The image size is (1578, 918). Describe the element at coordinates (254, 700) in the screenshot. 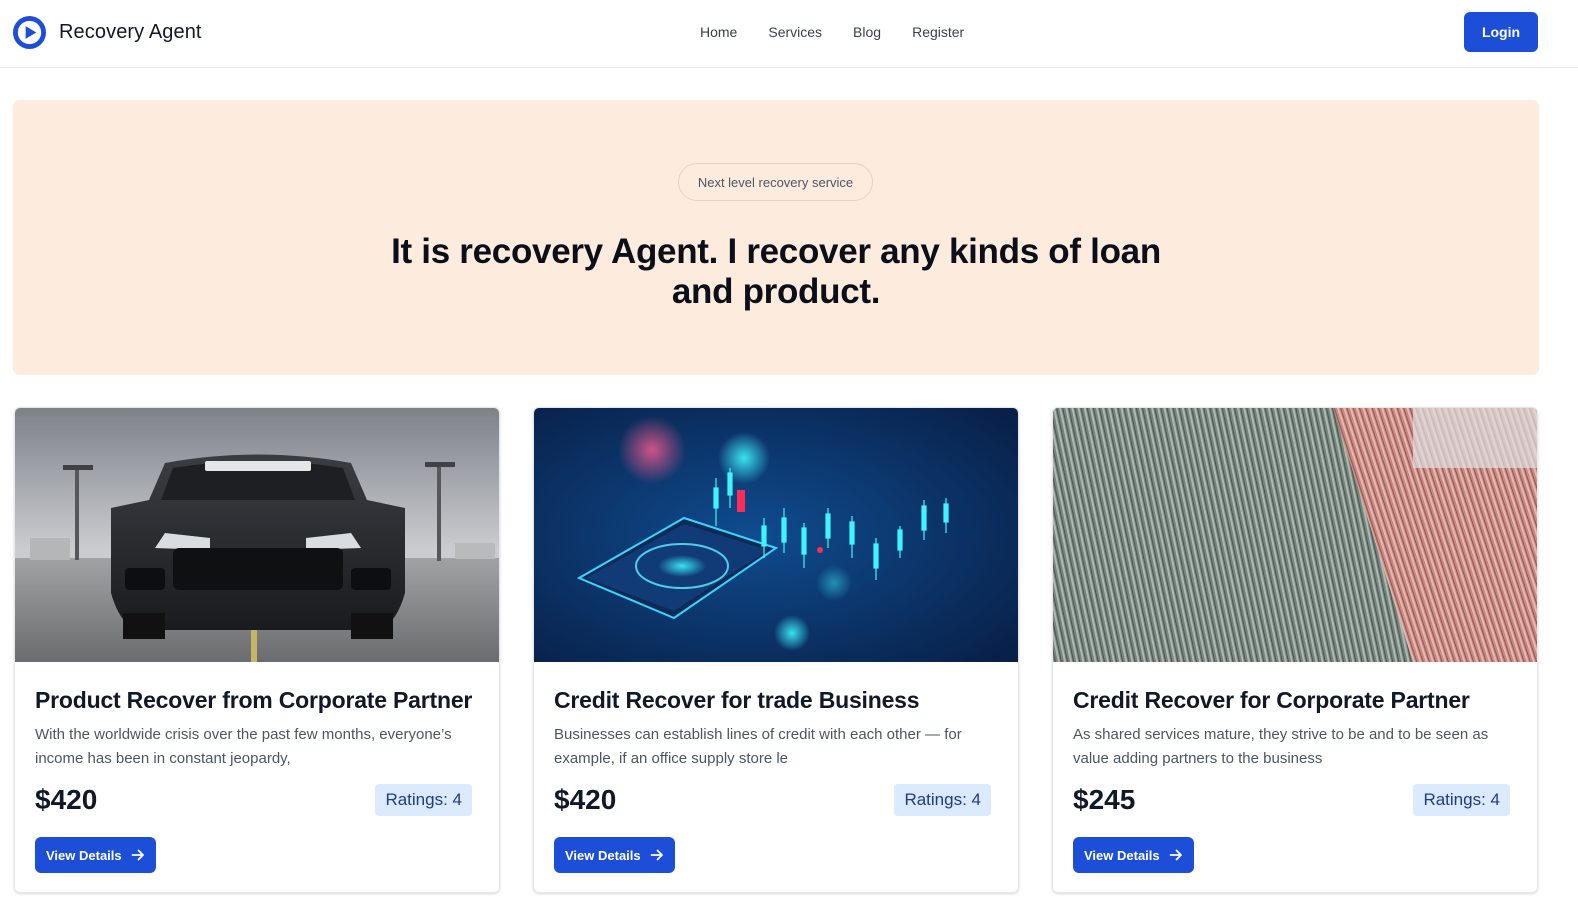

I see `card-title: Product Recover from Corporate Partner` at that location.